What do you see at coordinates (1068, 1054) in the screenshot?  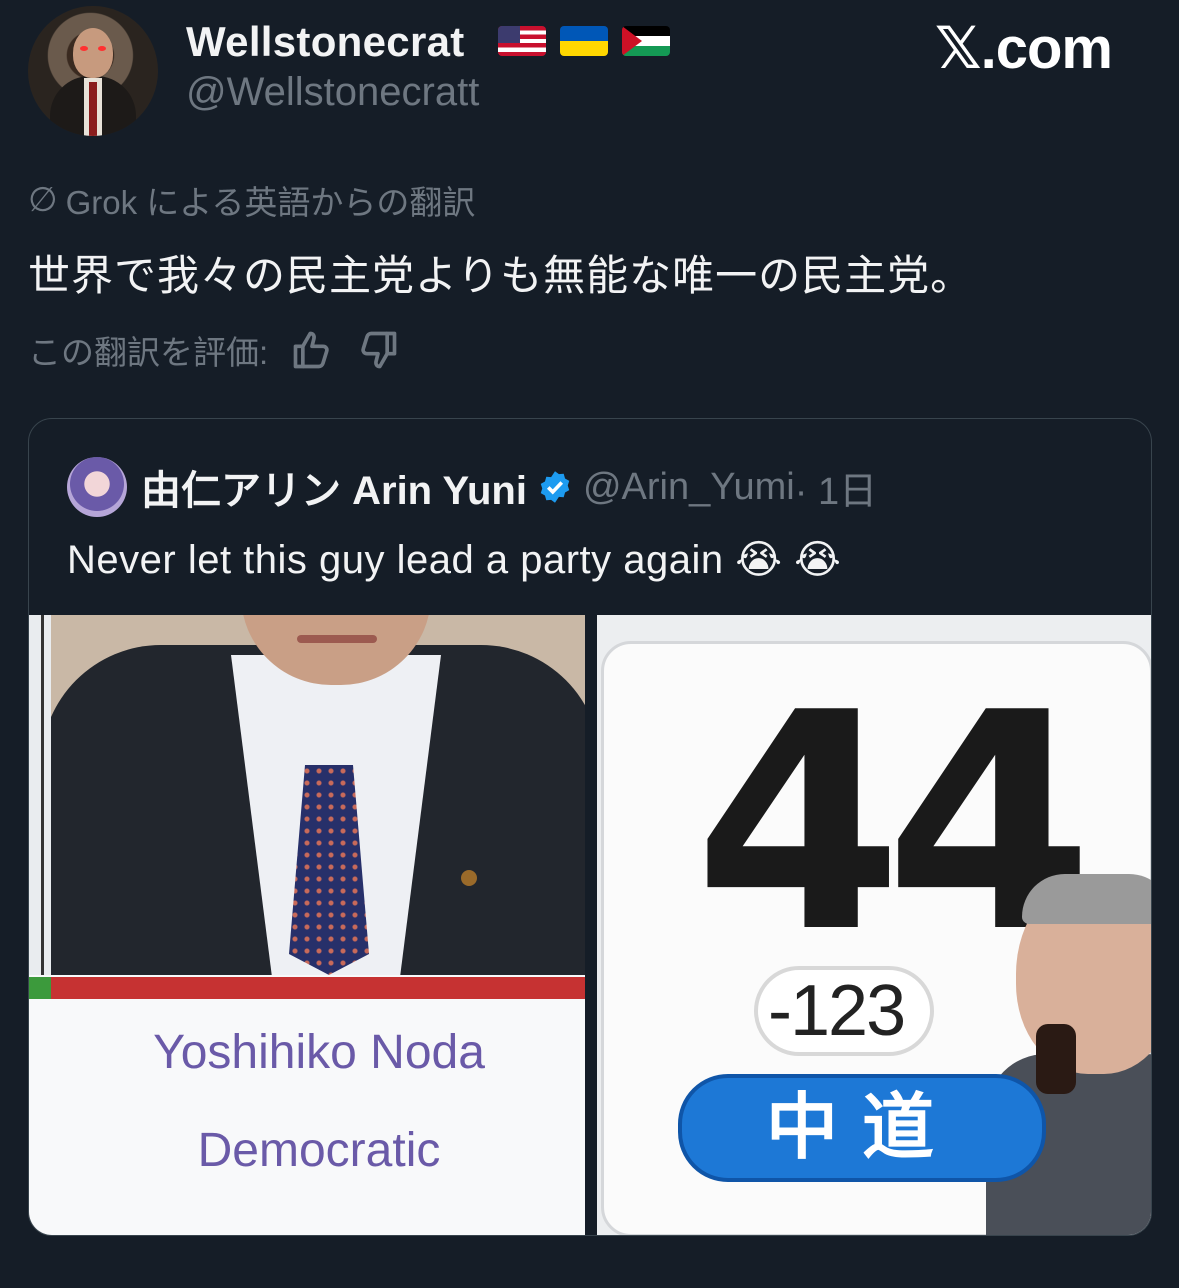 I see `speaker-photo` at bounding box center [1068, 1054].